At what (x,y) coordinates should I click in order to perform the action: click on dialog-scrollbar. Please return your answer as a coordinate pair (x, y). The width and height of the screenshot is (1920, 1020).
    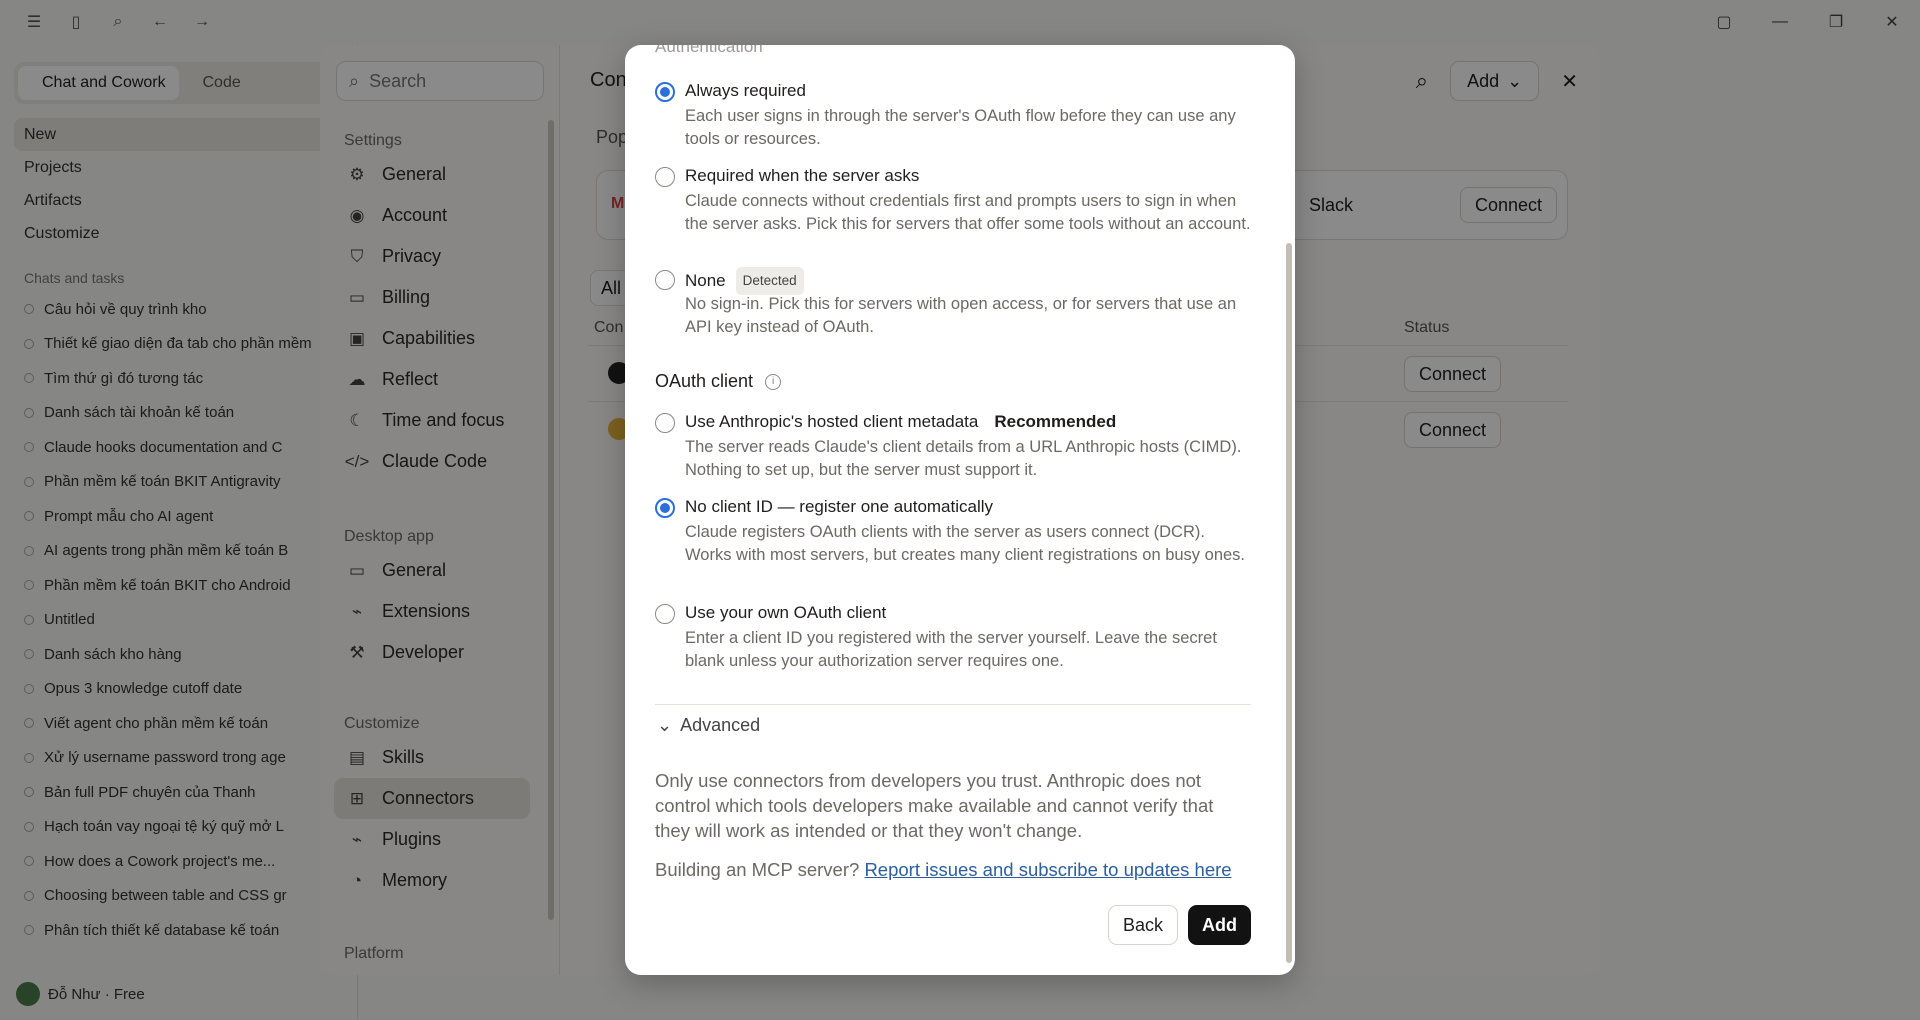
    Looking at the image, I should click on (1289, 603).